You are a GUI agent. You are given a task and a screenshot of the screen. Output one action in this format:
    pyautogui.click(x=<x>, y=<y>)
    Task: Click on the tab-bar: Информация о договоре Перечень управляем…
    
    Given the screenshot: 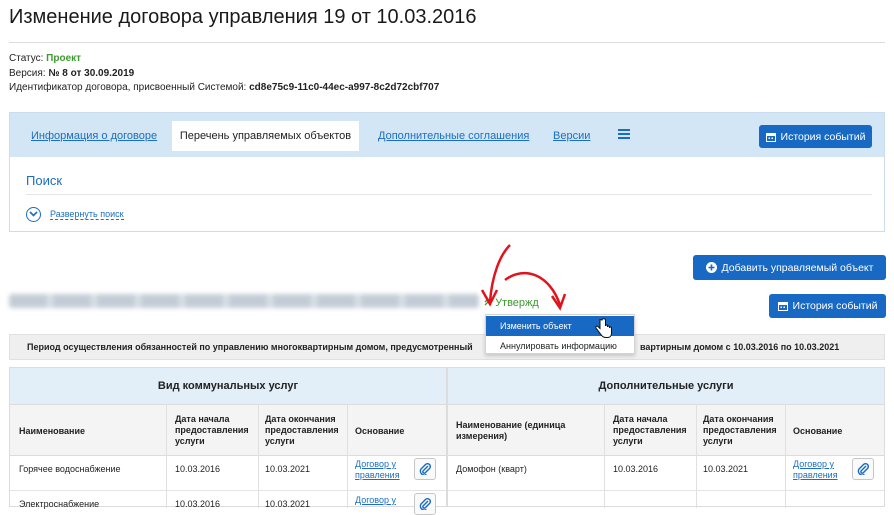 What is the action you would take?
    pyautogui.click(x=447, y=135)
    